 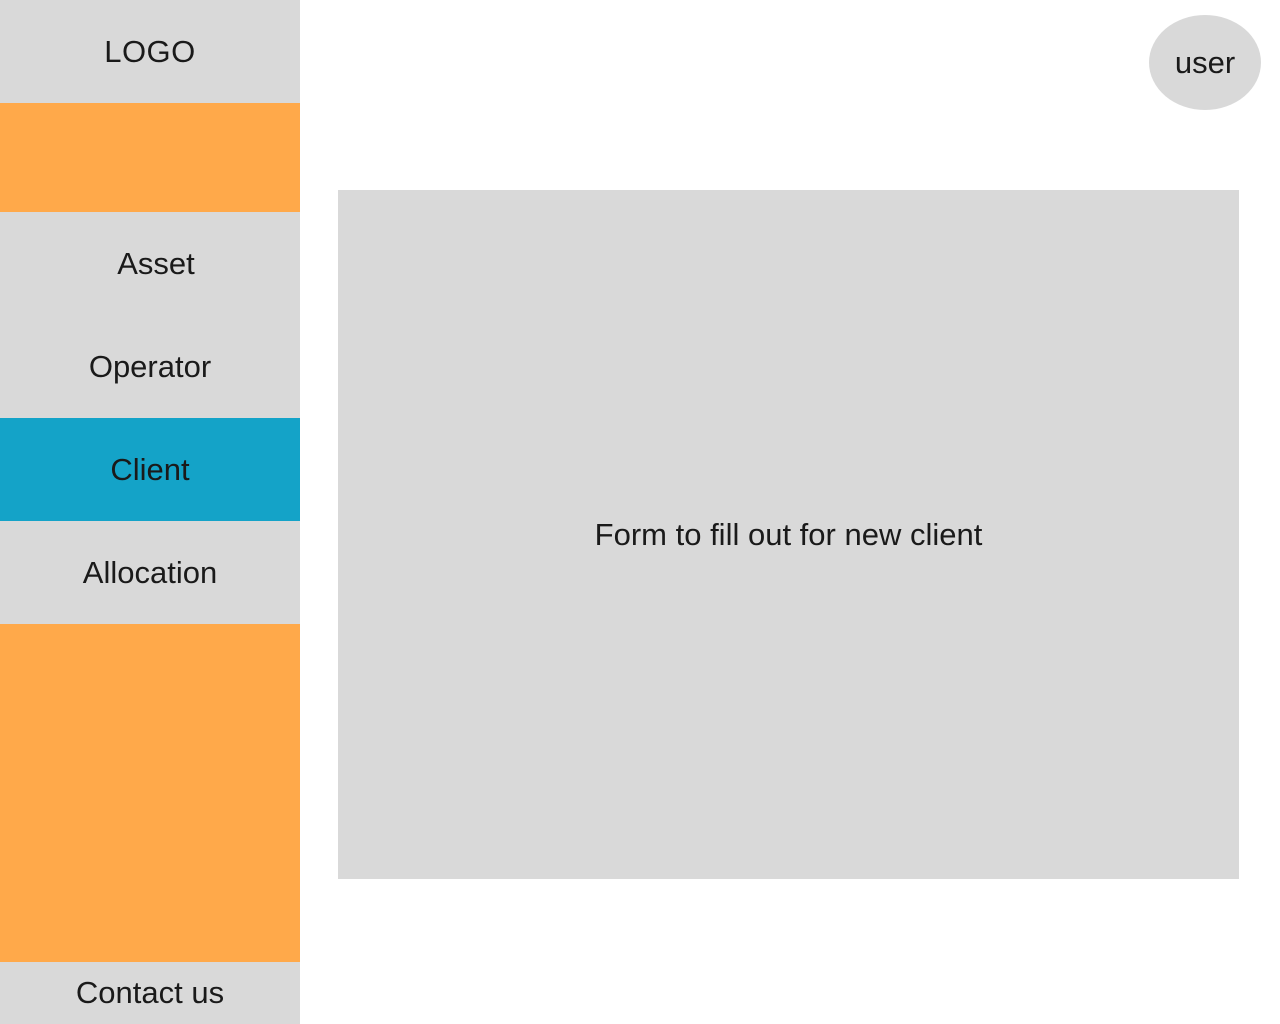 What do you see at coordinates (150, 793) in the screenshot?
I see `sidebar-accent-bottom` at bounding box center [150, 793].